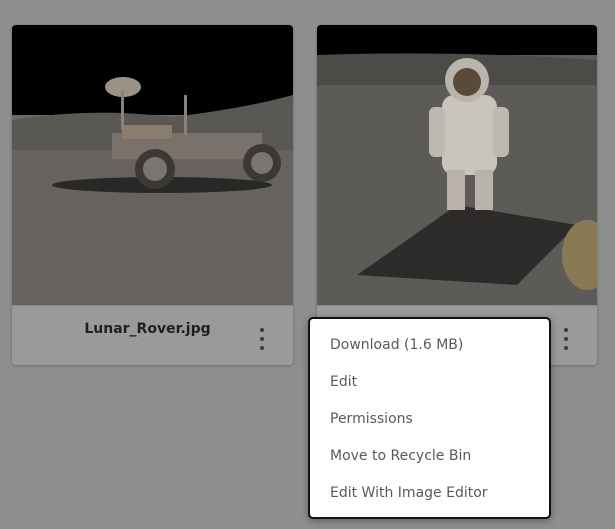 The height and width of the screenshot is (529, 615). I want to click on menu-item-permissions: Permissions, so click(429, 419).